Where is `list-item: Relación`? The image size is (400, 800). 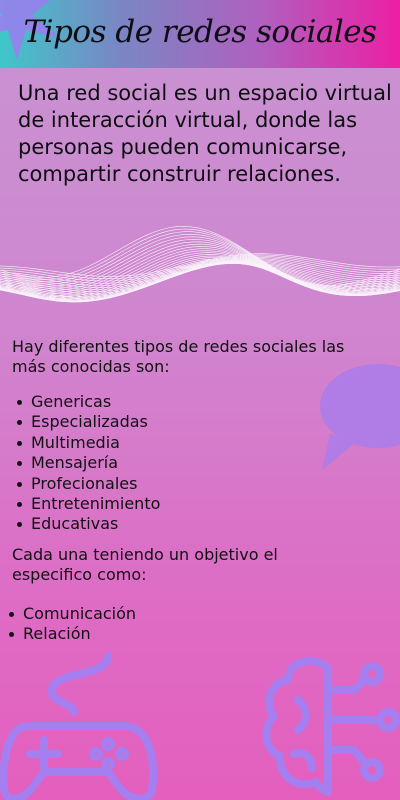
list-item: Relación is located at coordinates (72, 634).